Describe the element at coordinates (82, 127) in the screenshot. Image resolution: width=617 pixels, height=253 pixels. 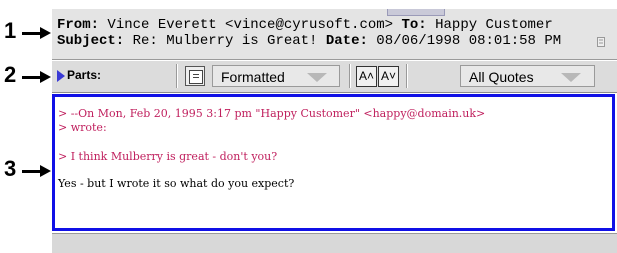
I see `quoted-line: > wrote:` at that location.